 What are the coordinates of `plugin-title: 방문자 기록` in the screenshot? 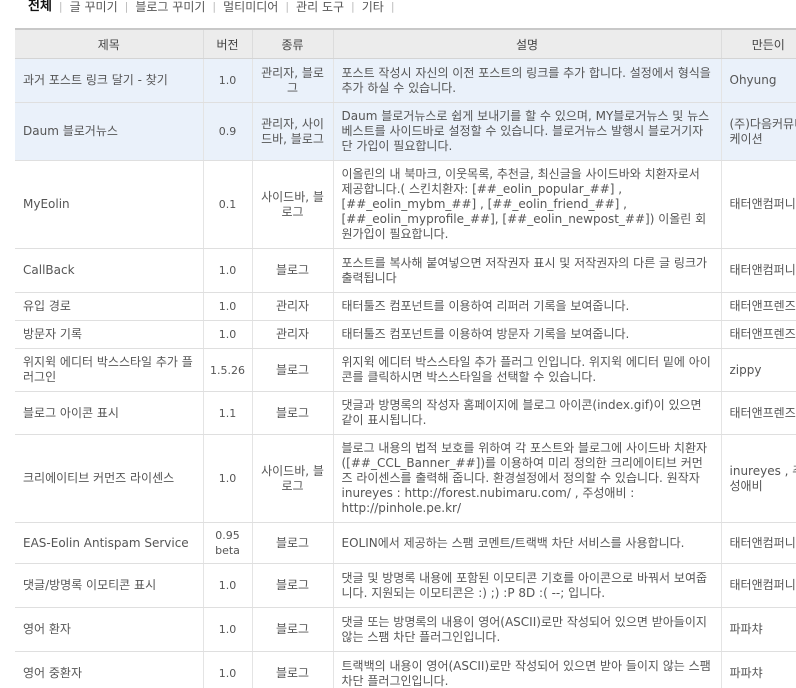 It's located at (109, 334).